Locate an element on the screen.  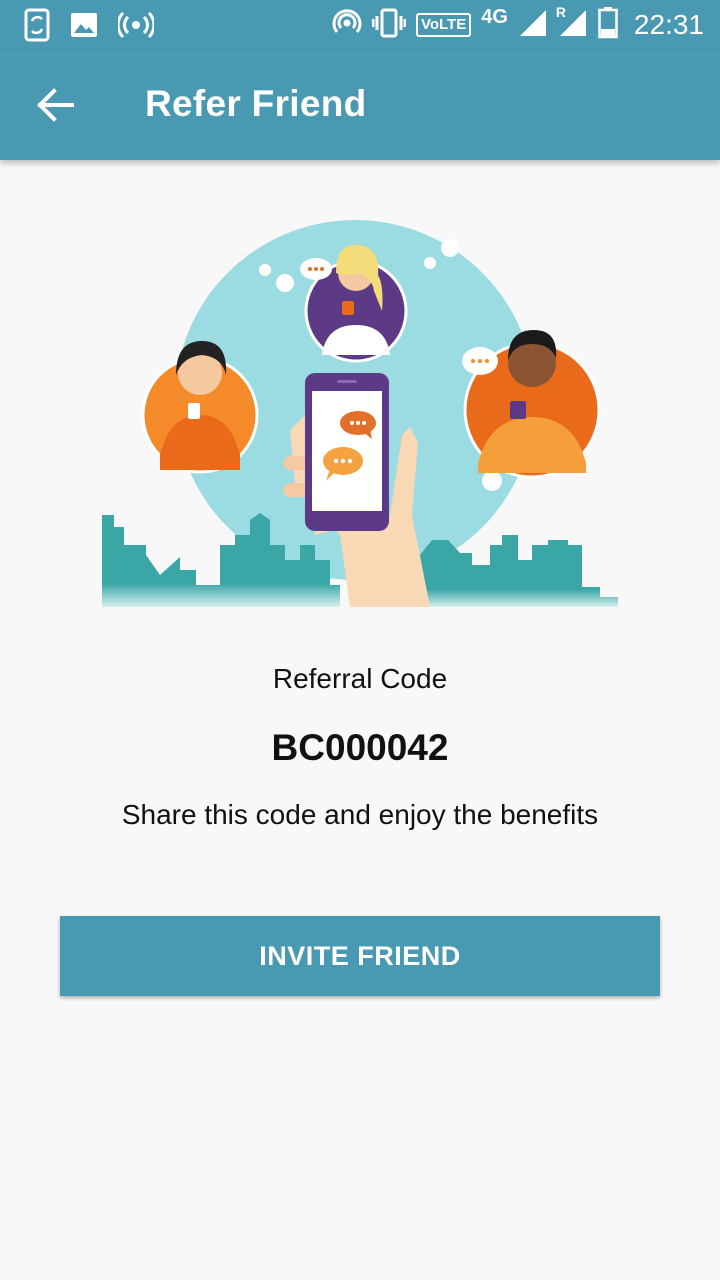
app-bar: Refer Friend is located at coordinates (360, 105).